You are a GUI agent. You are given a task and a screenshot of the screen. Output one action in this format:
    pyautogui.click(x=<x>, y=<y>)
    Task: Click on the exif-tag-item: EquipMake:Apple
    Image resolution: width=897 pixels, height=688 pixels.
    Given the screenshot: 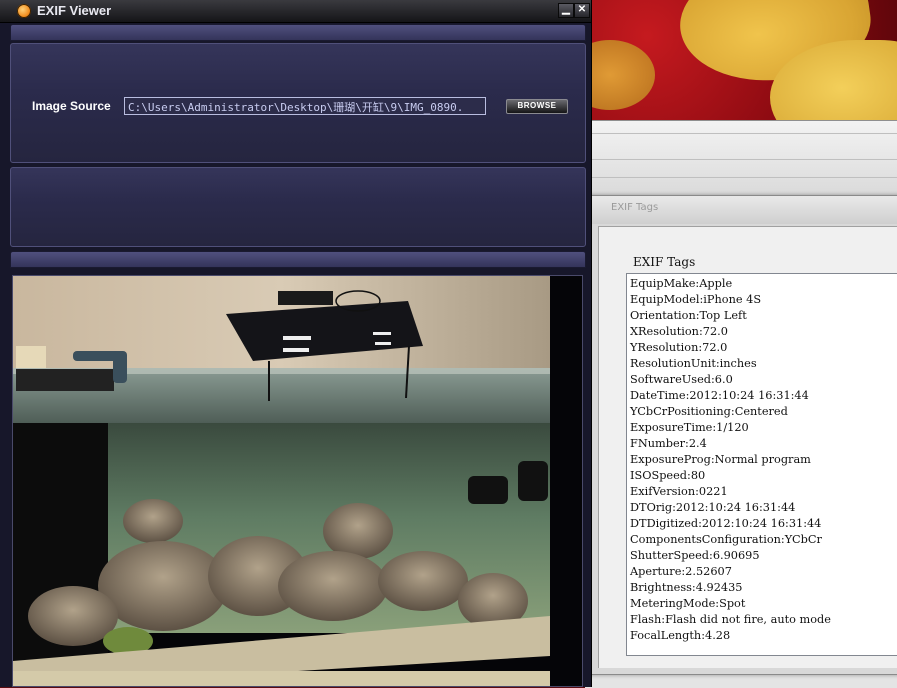 What is the action you would take?
    pyautogui.click(x=763, y=284)
    